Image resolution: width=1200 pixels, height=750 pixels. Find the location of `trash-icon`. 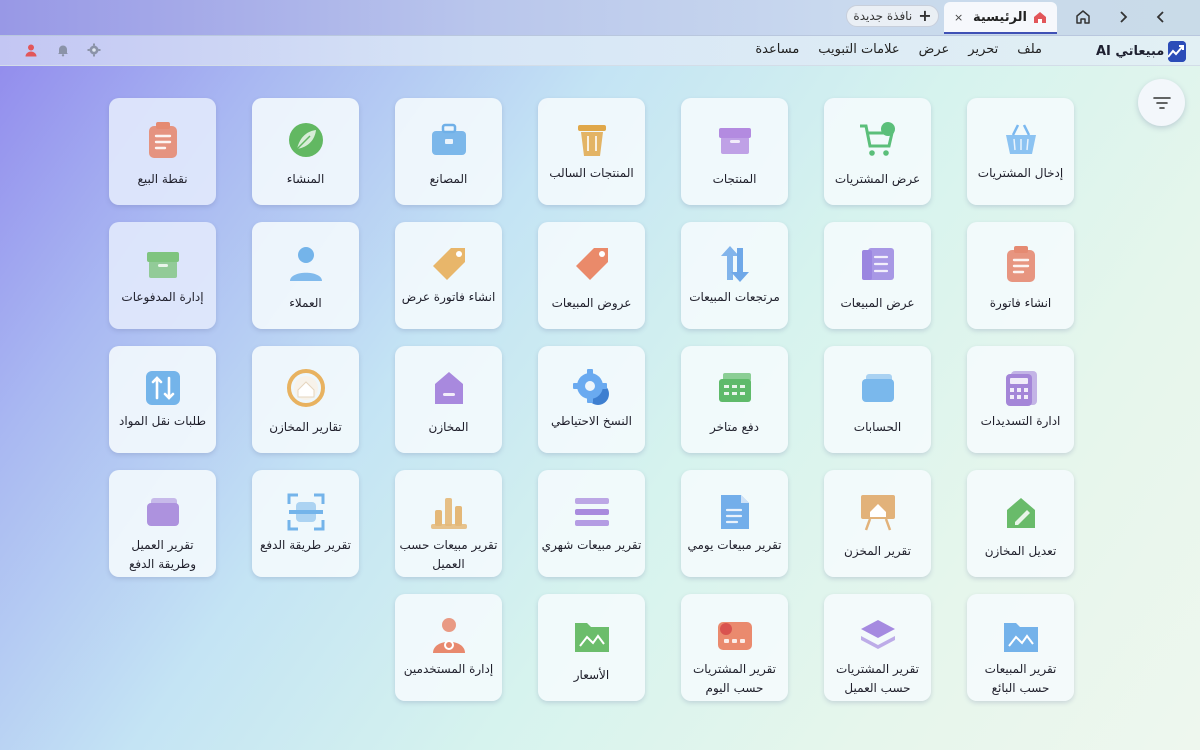

trash-icon is located at coordinates (592, 140).